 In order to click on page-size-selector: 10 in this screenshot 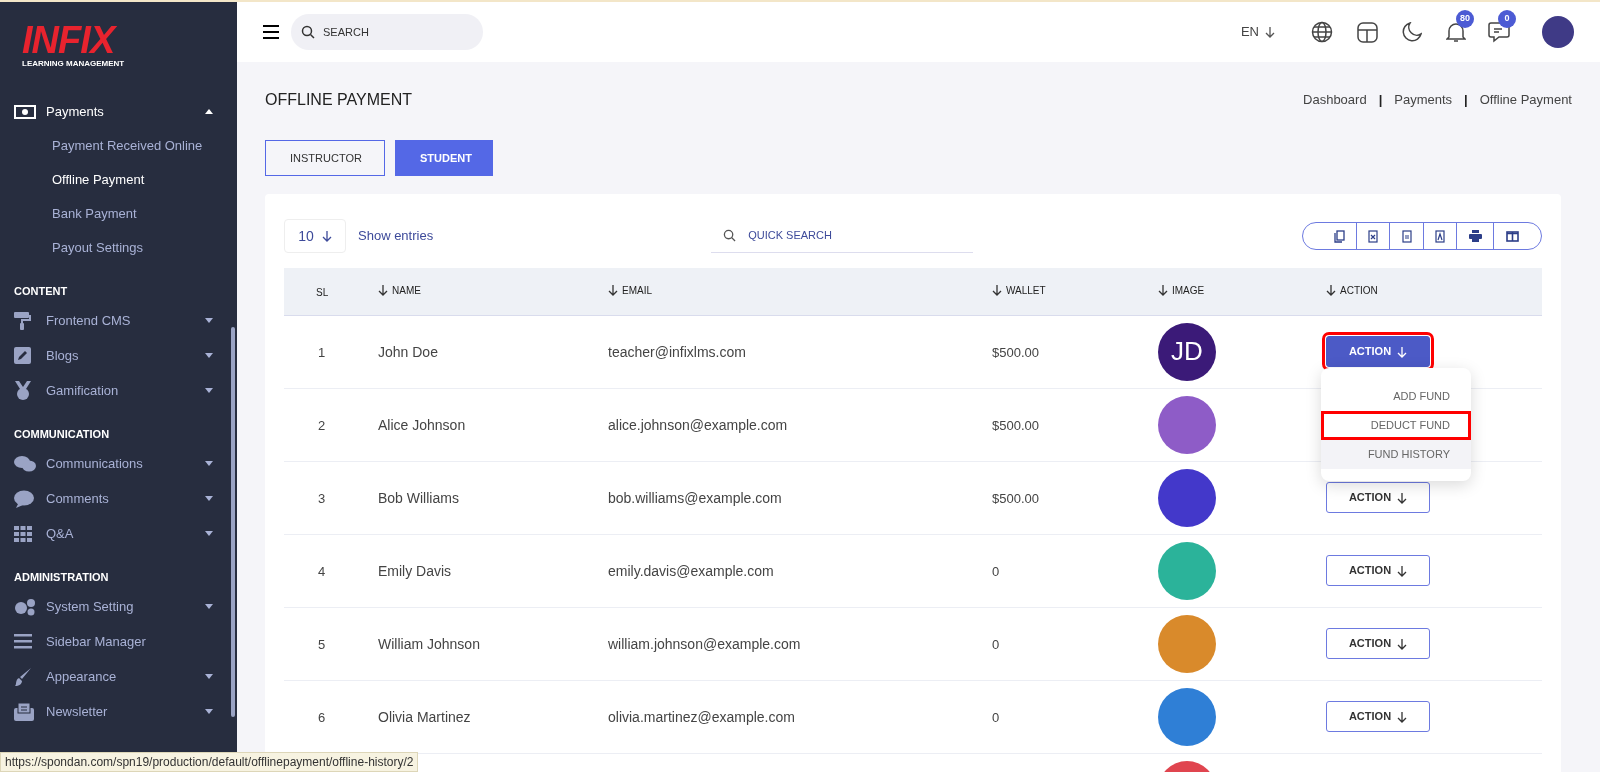, I will do `click(315, 236)`.